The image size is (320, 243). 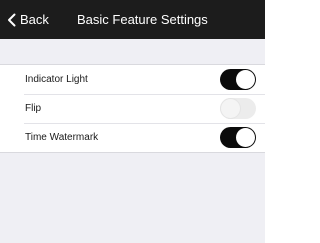 I want to click on page-title: Basic Feature Settings, so click(x=142, y=19).